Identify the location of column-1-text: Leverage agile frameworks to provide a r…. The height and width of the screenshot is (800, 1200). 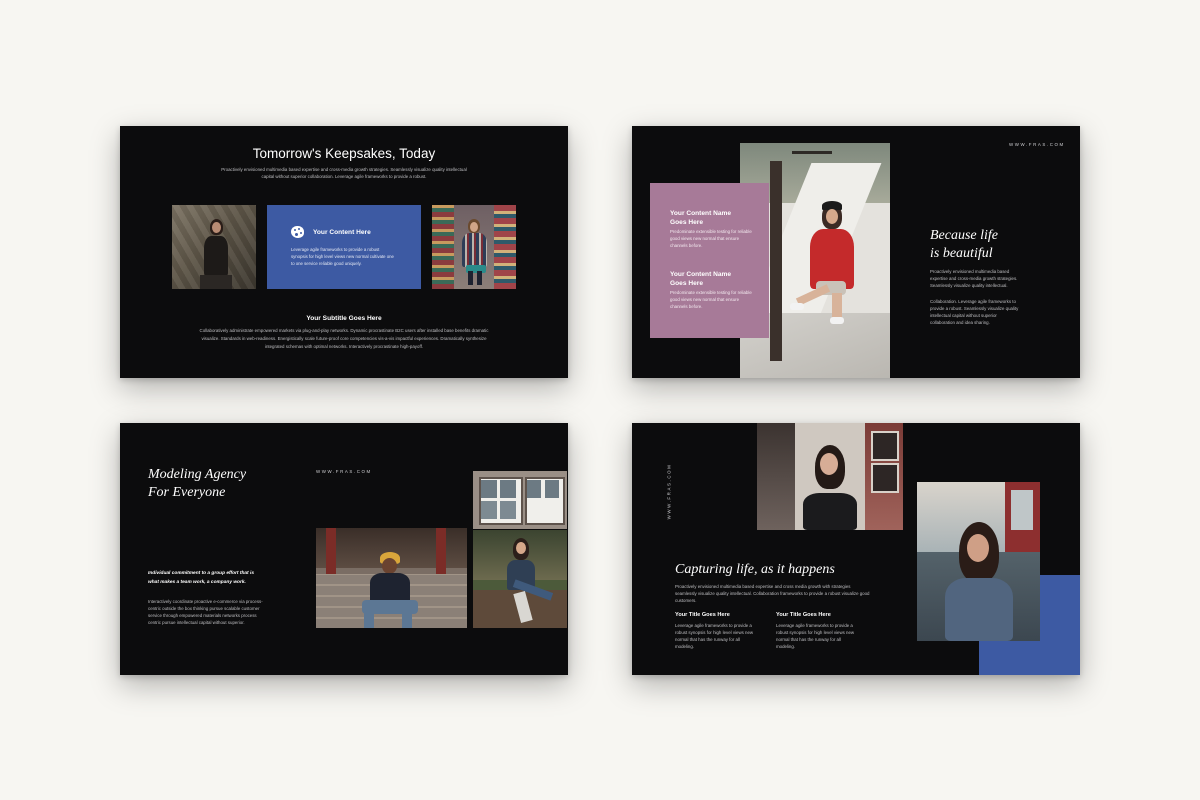
(714, 636).